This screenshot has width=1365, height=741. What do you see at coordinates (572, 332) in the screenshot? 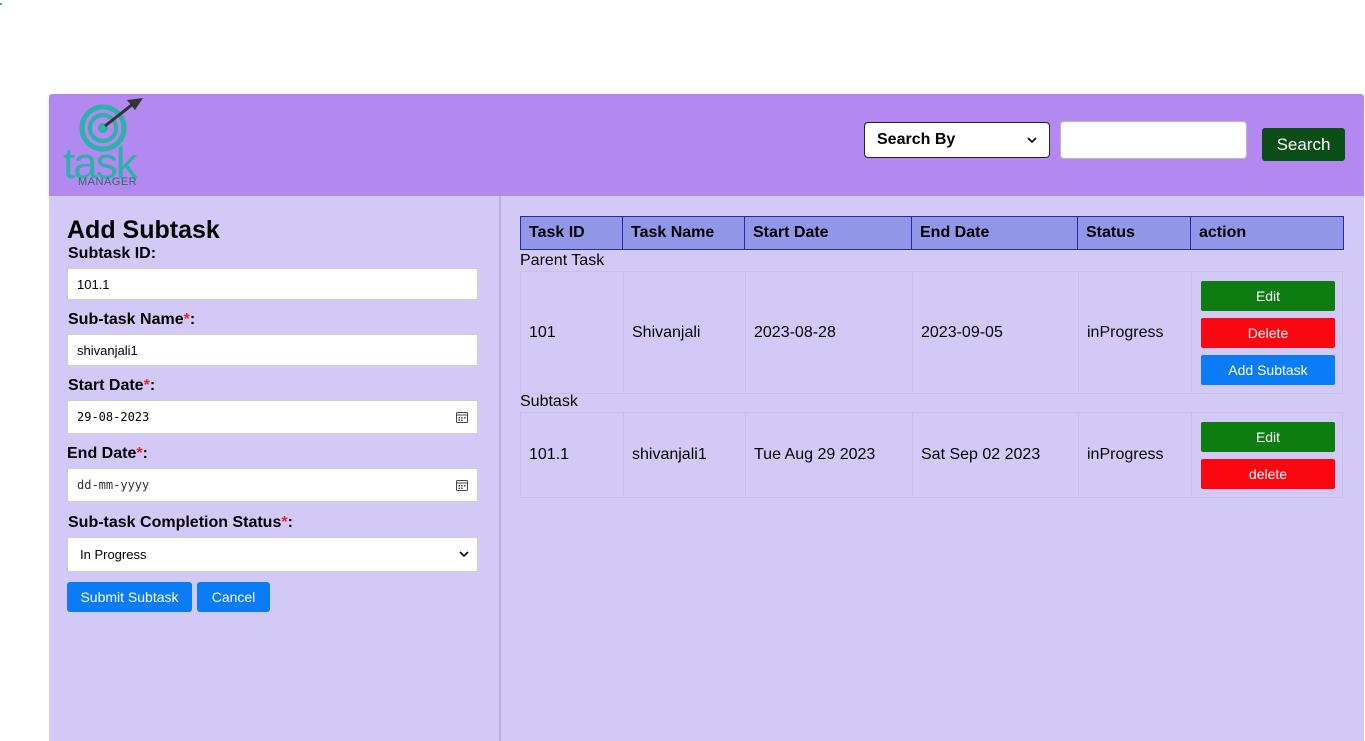
I see `cell-task-id: 101` at bounding box center [572, 332].